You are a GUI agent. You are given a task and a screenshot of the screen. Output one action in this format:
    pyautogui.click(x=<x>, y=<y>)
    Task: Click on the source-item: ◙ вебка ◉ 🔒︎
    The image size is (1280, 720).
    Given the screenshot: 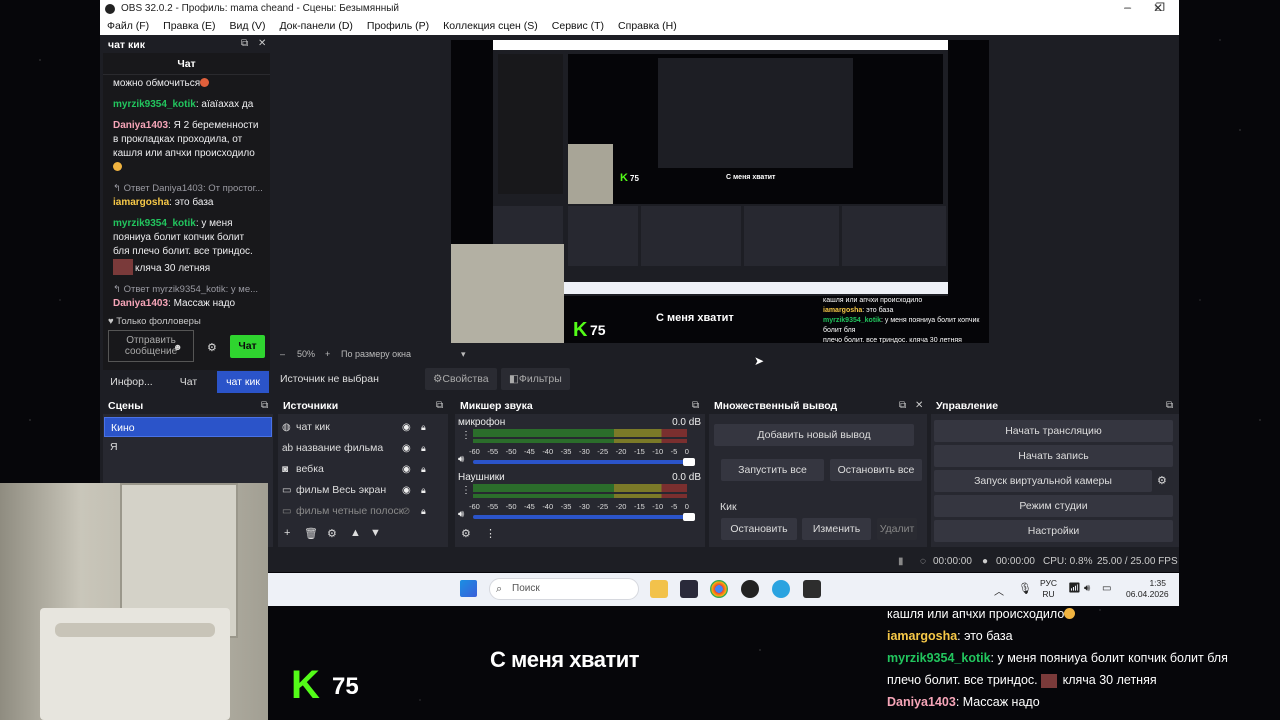 What is the action you would take?
    pyautogui.click(x=363, y=469)
    